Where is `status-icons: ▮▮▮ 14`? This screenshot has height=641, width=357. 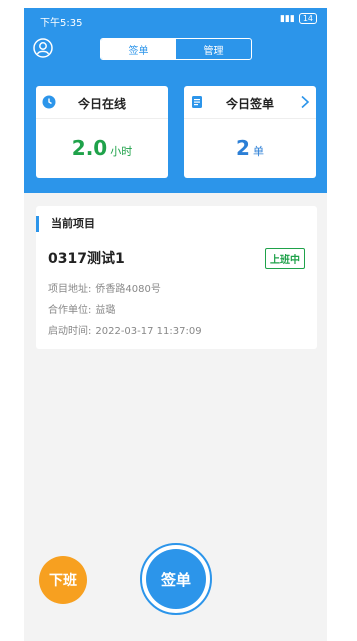
status-icons: ▮▮▮ 14 is located at coordinates (298, 18).